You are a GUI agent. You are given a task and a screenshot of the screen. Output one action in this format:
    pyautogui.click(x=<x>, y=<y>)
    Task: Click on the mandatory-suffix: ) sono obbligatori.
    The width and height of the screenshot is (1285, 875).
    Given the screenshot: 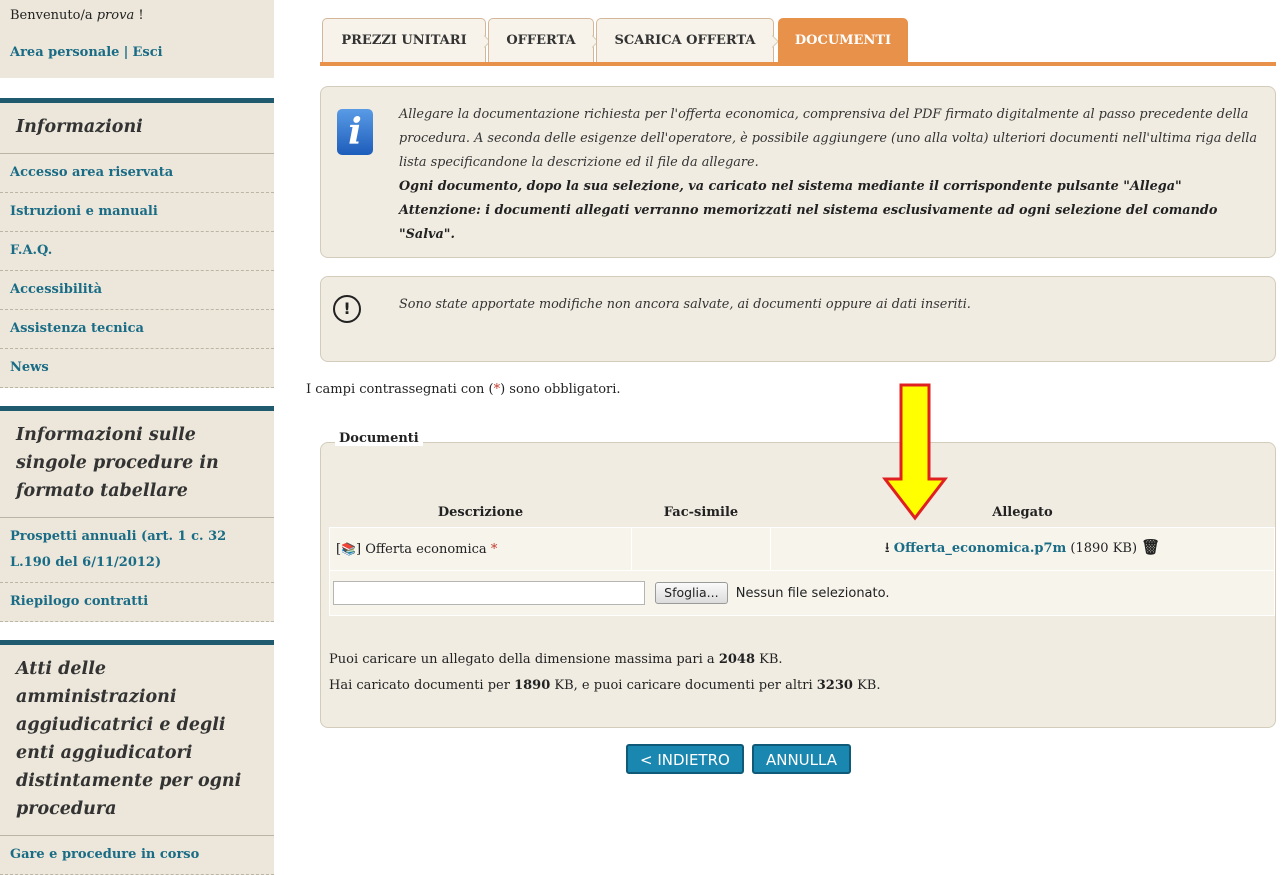 What is the action you would take?
    pyautogui.click(x=560, y=389)
    